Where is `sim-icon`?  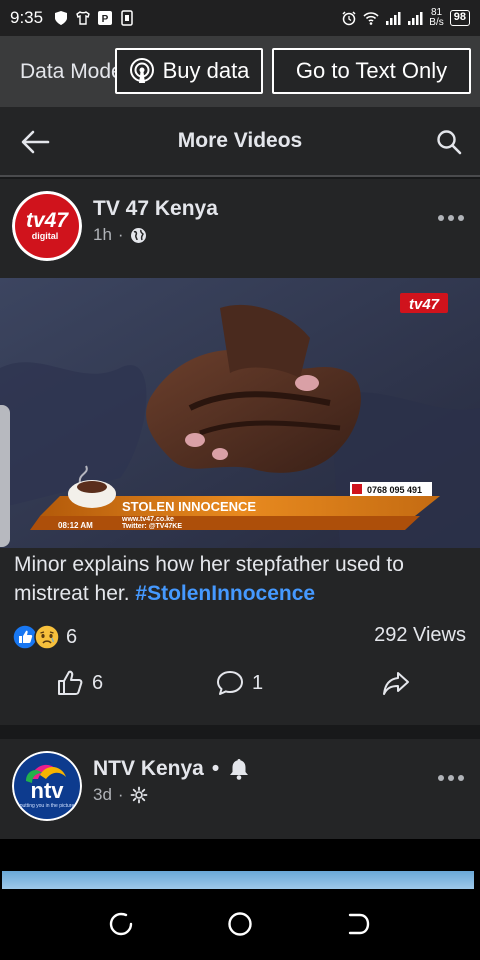 sim-icon is located at coordinates (127, 18).